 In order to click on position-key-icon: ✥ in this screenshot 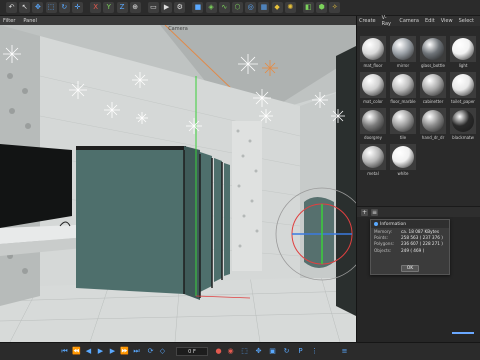, I will do `click(258, 351)`.